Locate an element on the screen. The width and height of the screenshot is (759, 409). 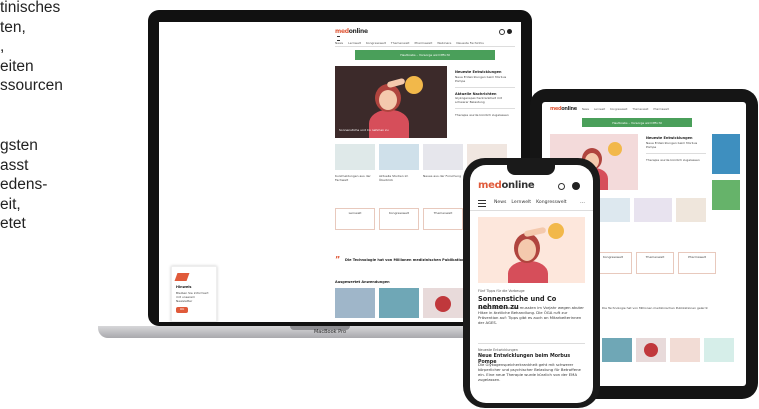
banner-ad: Hautkrebs – Vorsorge wird Pflicht is located at coordinates (425, 55).